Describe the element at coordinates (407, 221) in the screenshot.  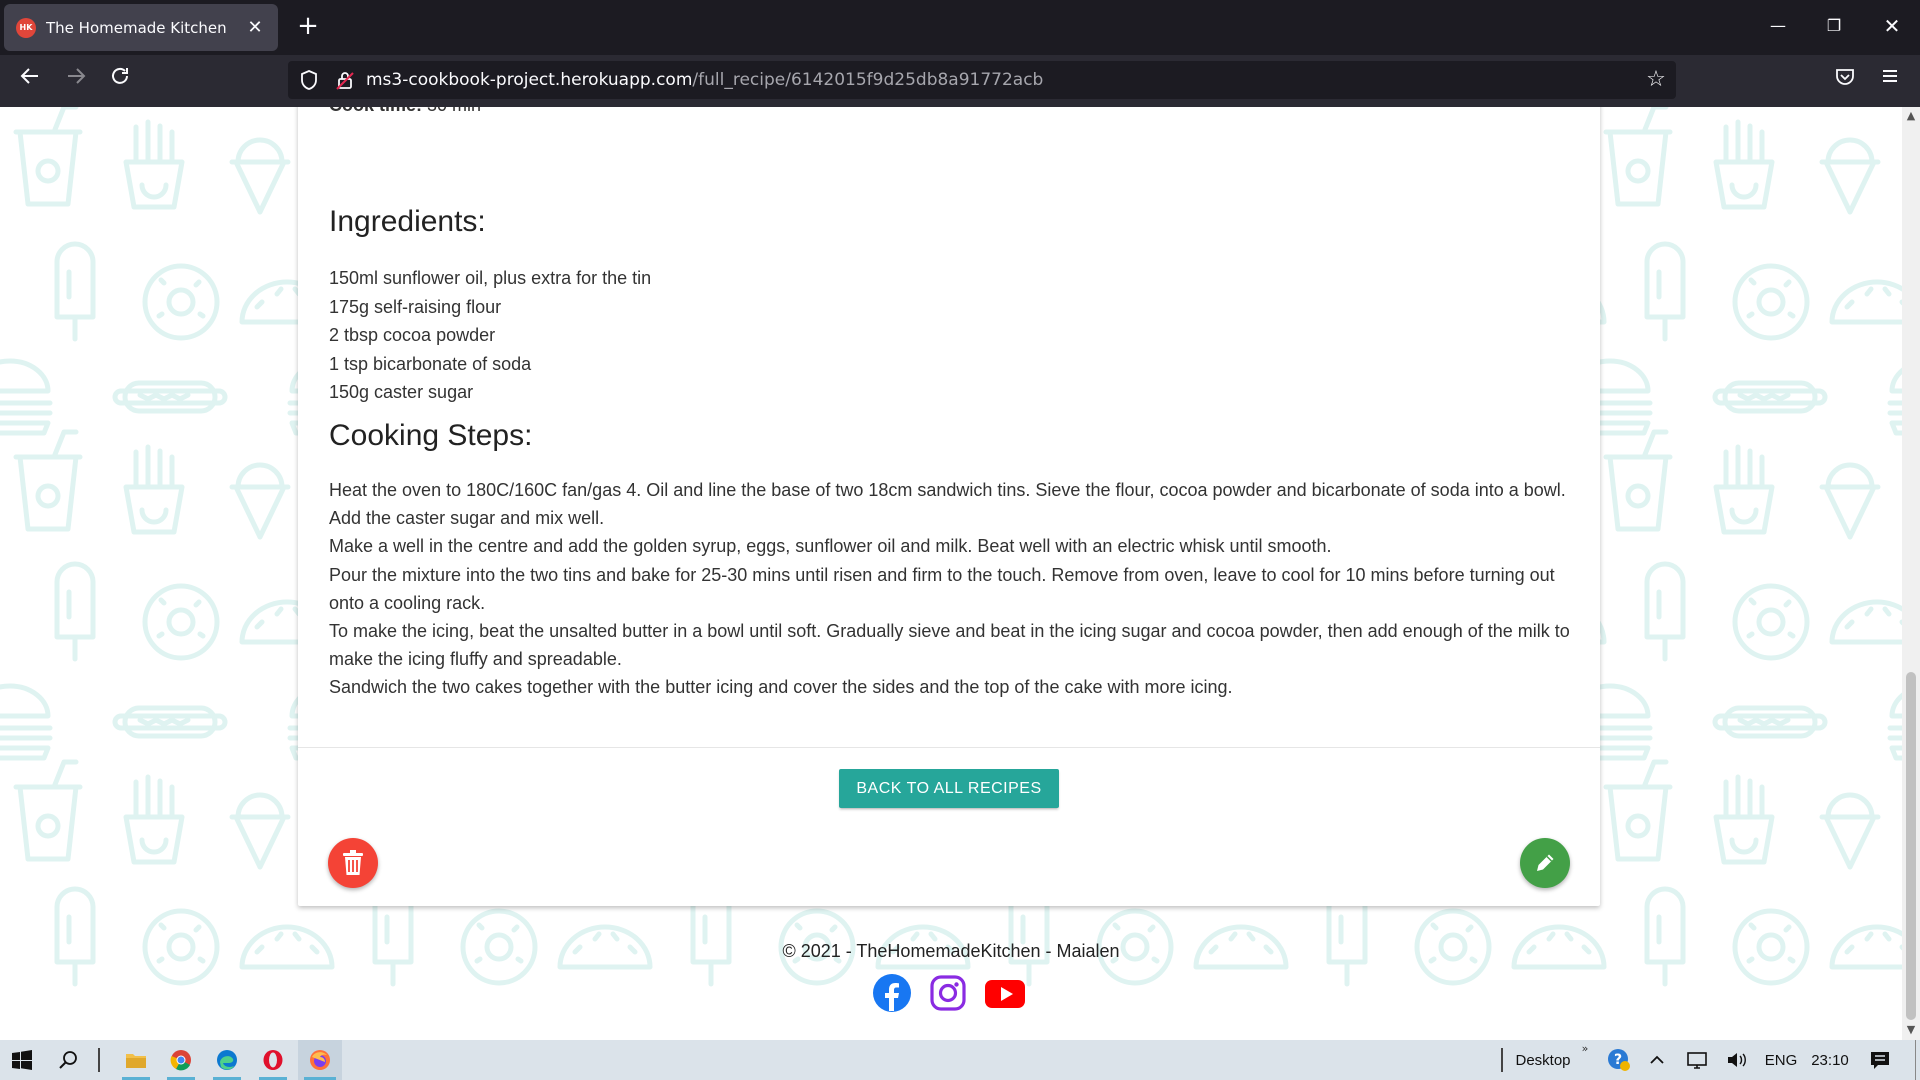
I see `ingredients-heading: Ingredients:` at that location.